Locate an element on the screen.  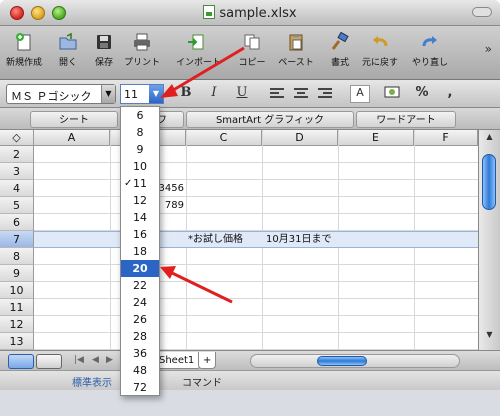
italic-button: I is located at coordinates (214, 94).